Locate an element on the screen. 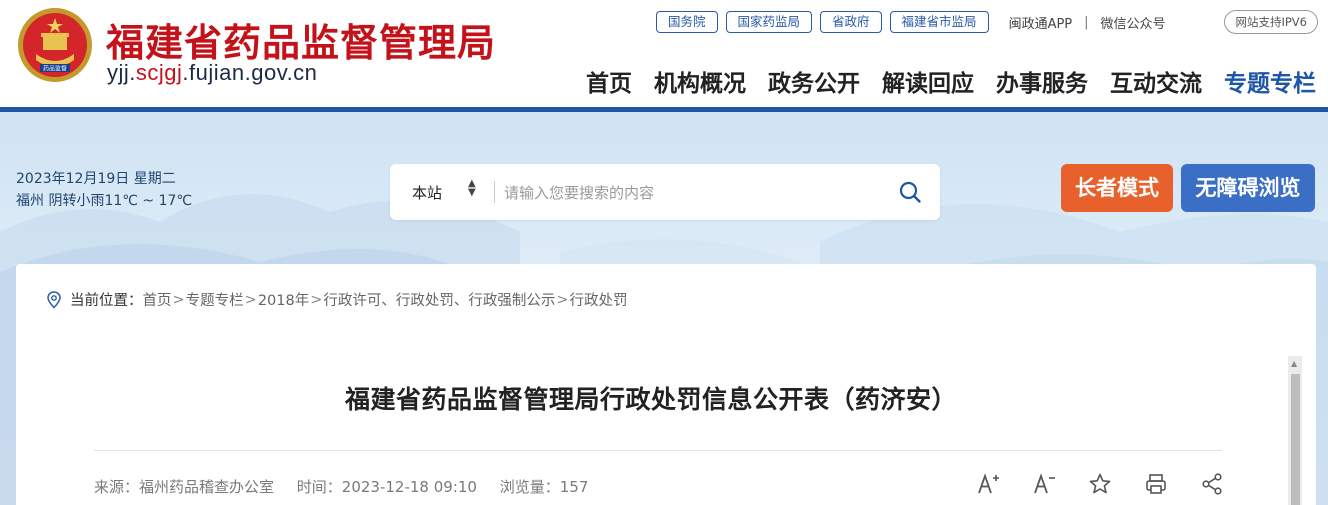 This screenshot has width=1328, height=505. scrollbar: ▲ is located at coordinates (1295, 430).